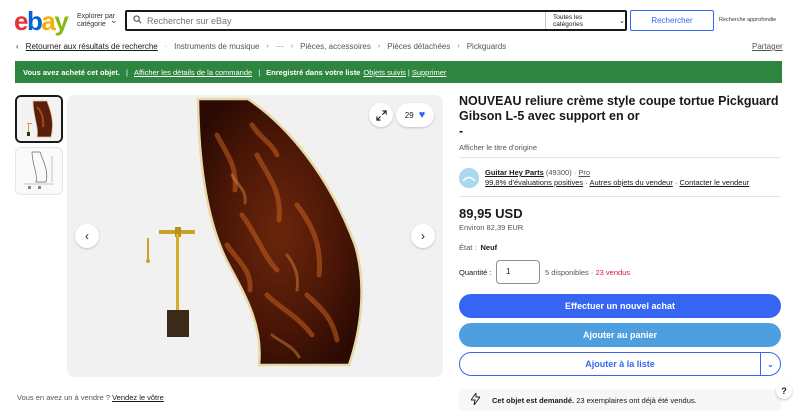  Describe the element at coordinates (71, 72) in the screenshot. I see `purchased-text: Vous avez acheté cet objet.` at that location.